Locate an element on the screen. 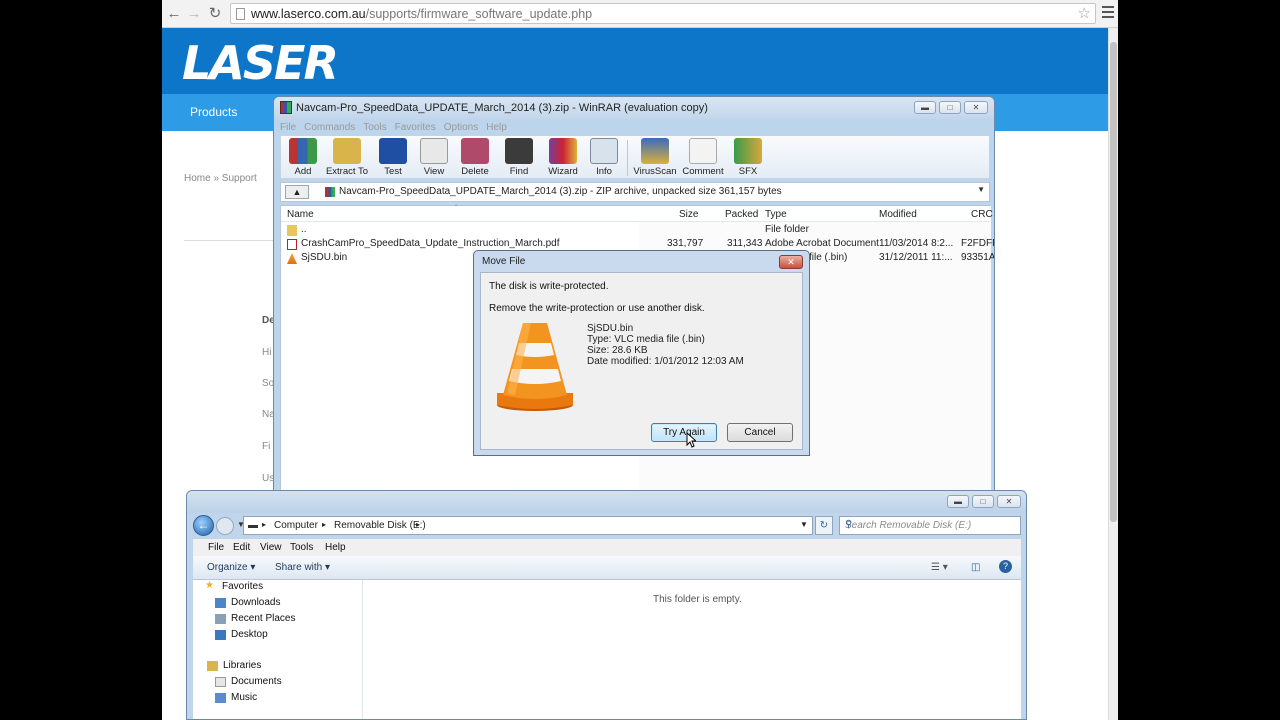  scrollbar-thumb is located at coordinates (1113, 282).